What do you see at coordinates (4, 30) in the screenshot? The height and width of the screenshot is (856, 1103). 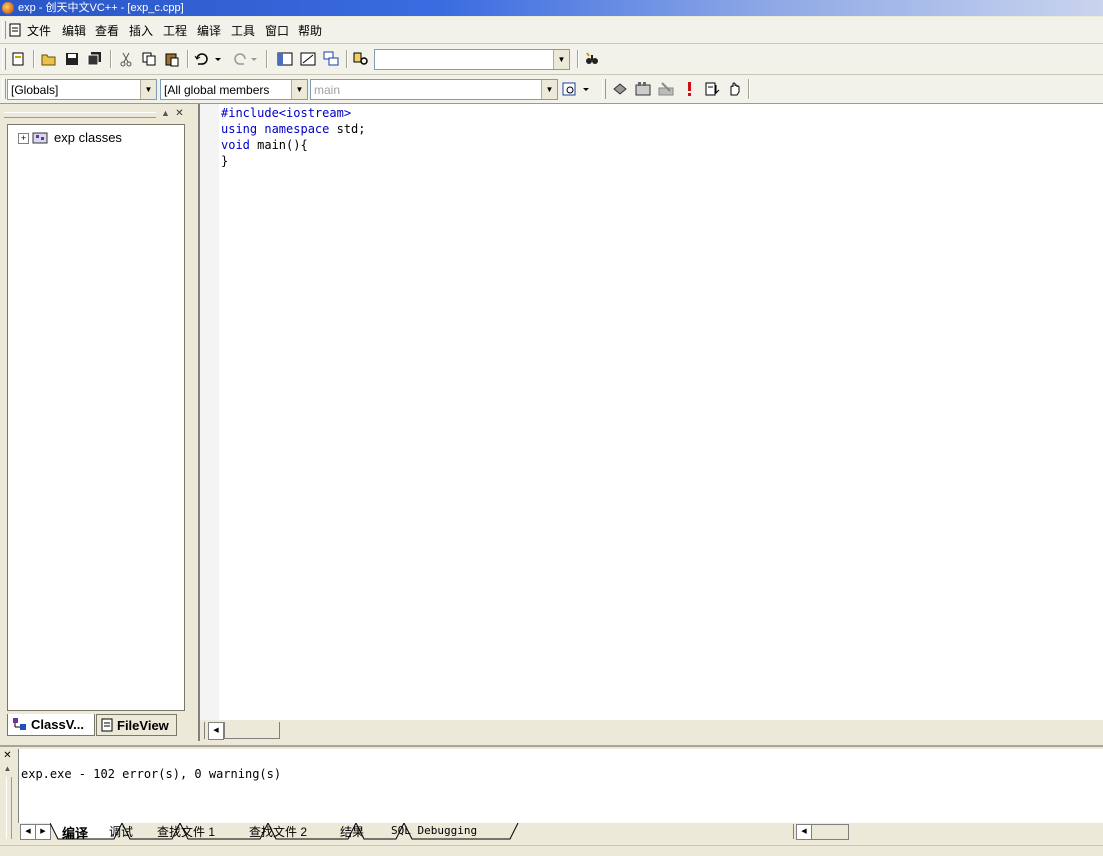 I see `menubar-gripper` at bounding box center [4, 30].